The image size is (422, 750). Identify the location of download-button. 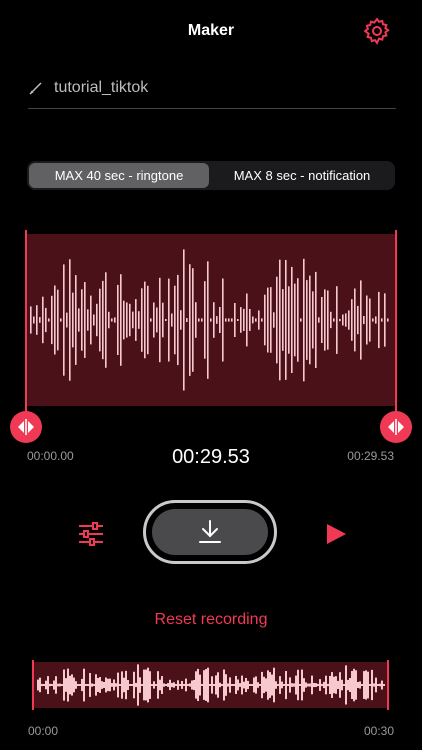
(210, 532).